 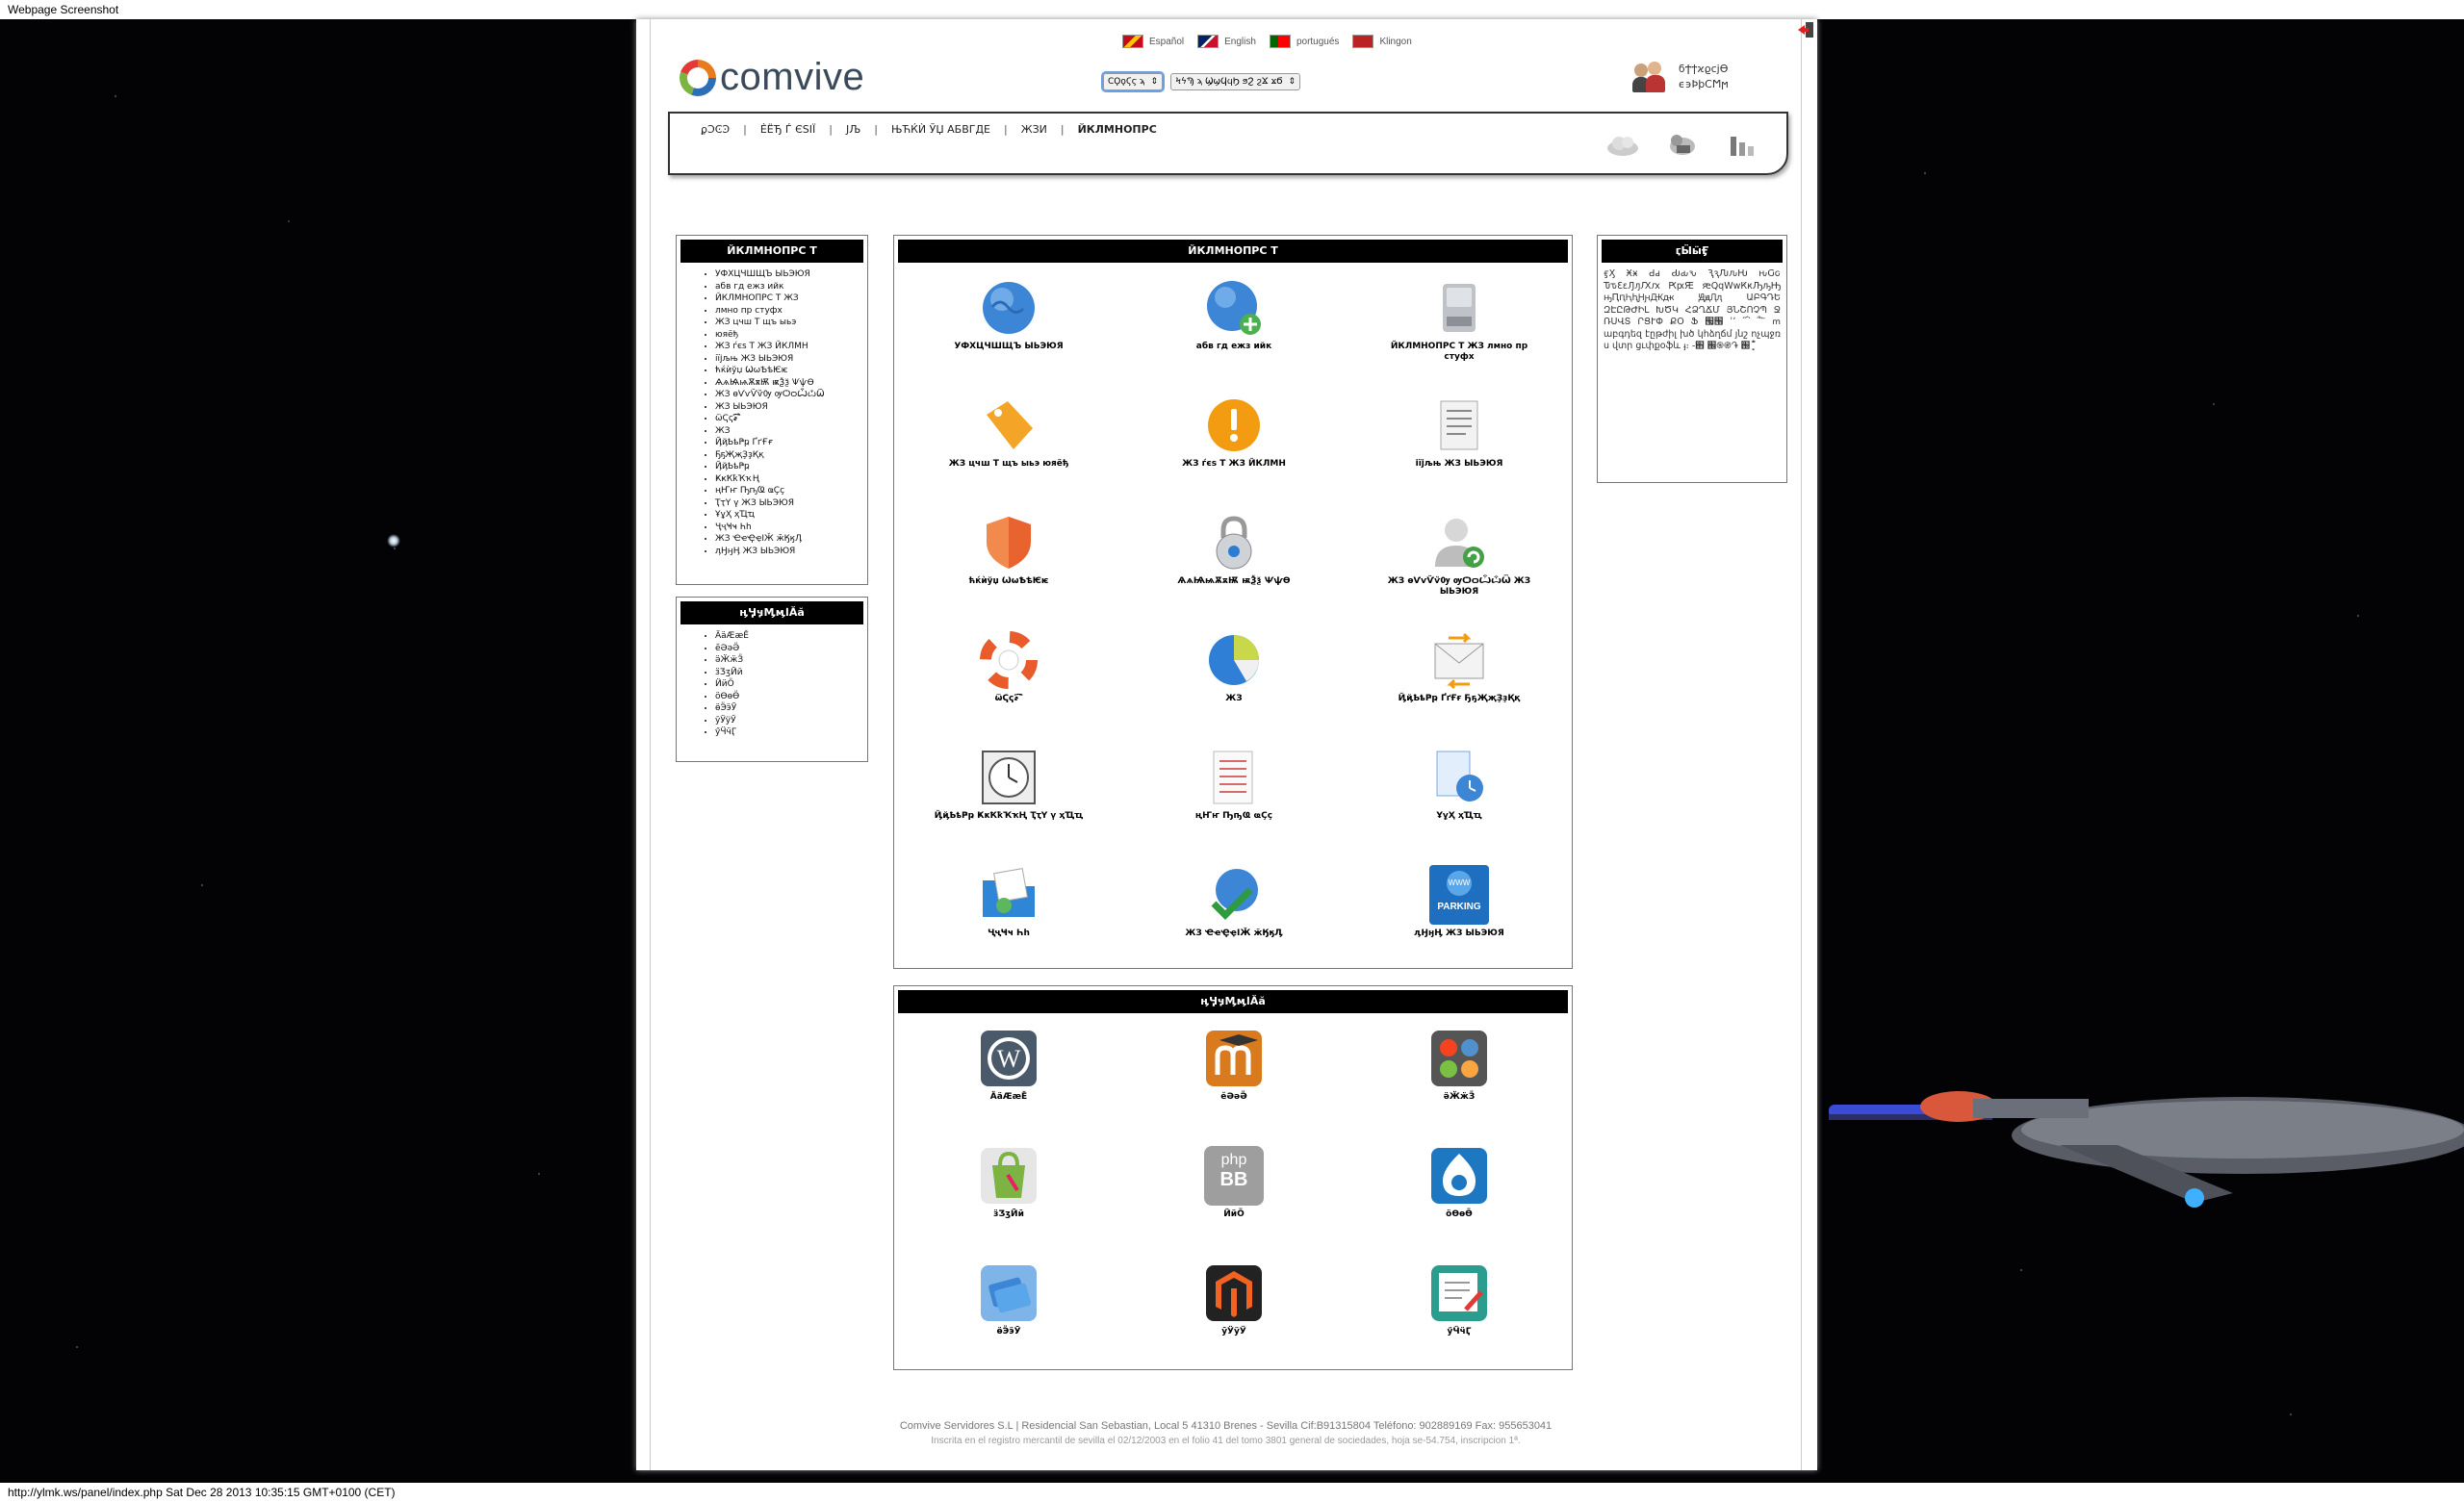 I want to click on app-tile-phpbb: php BB ӤӥӦ, so click(x=1234, y=1205).